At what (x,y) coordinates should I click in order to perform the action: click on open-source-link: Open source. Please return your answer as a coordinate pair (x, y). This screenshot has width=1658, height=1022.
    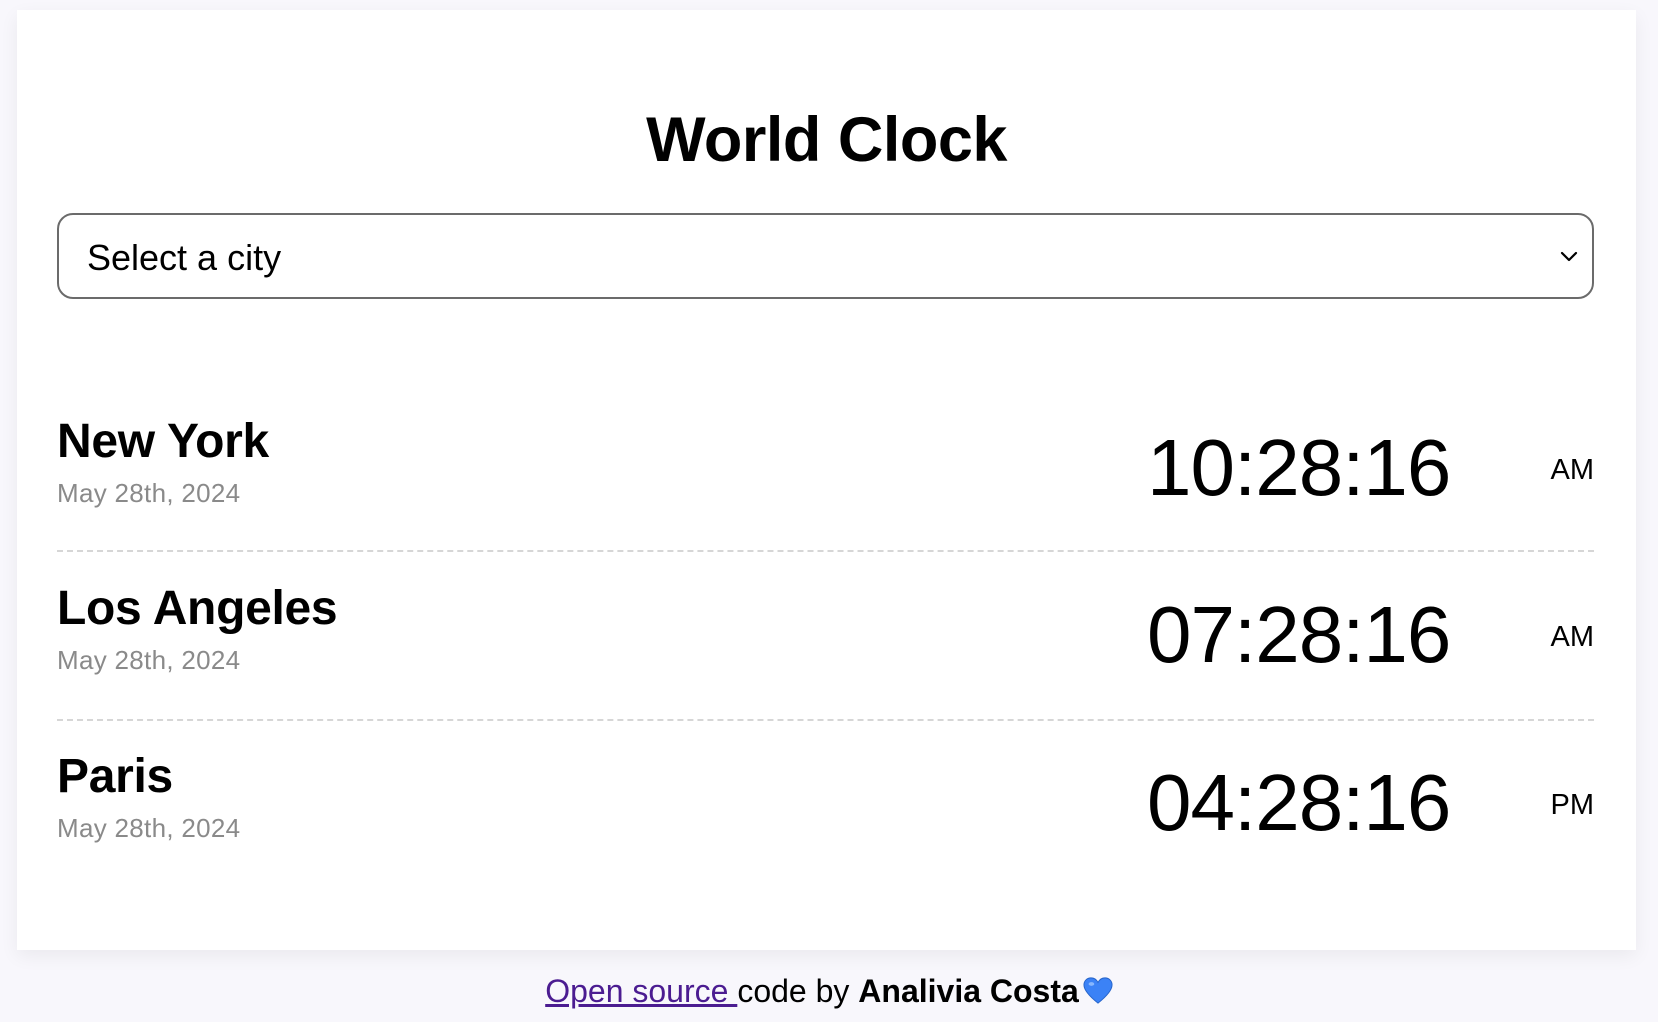
    Looking at the image, I should click on (641, 991).